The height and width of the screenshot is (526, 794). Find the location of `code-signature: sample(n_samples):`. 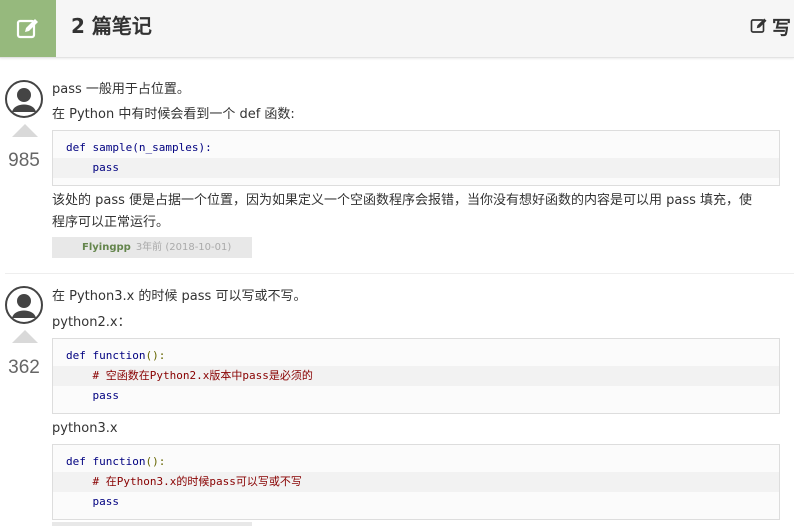

code-signature: sample(n_samples): is located at coordinates (148, 147).